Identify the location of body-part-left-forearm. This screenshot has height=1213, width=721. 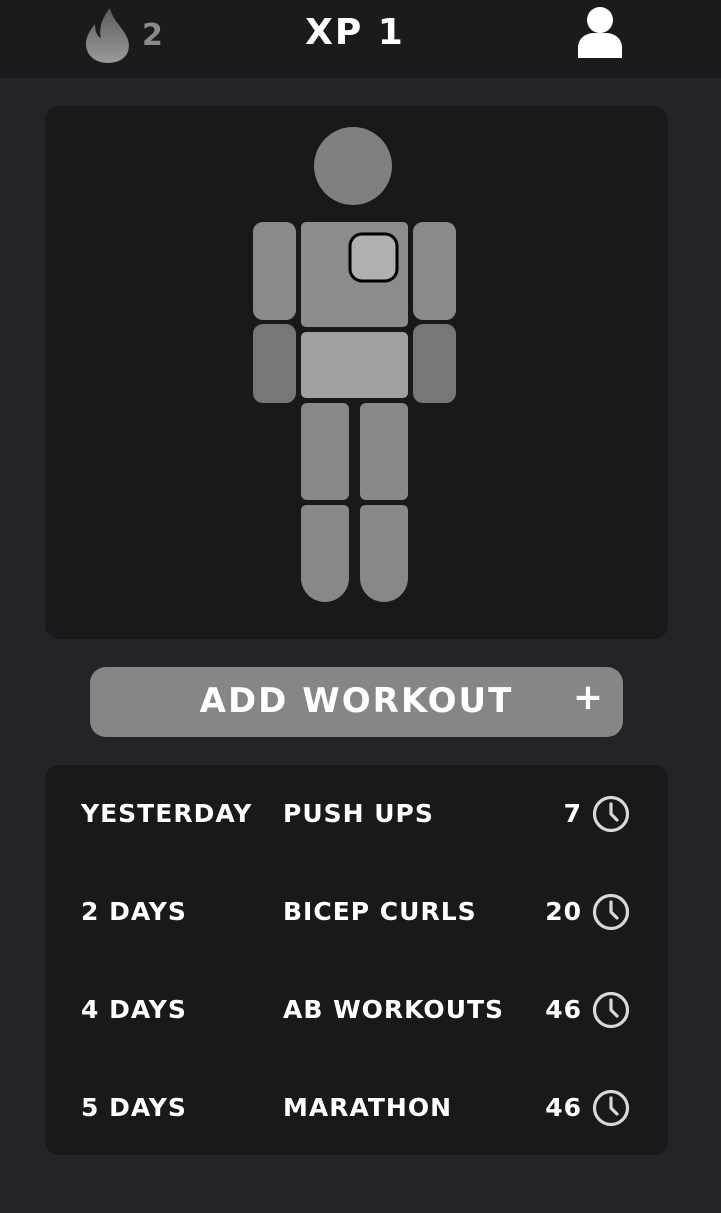
(274, 363).